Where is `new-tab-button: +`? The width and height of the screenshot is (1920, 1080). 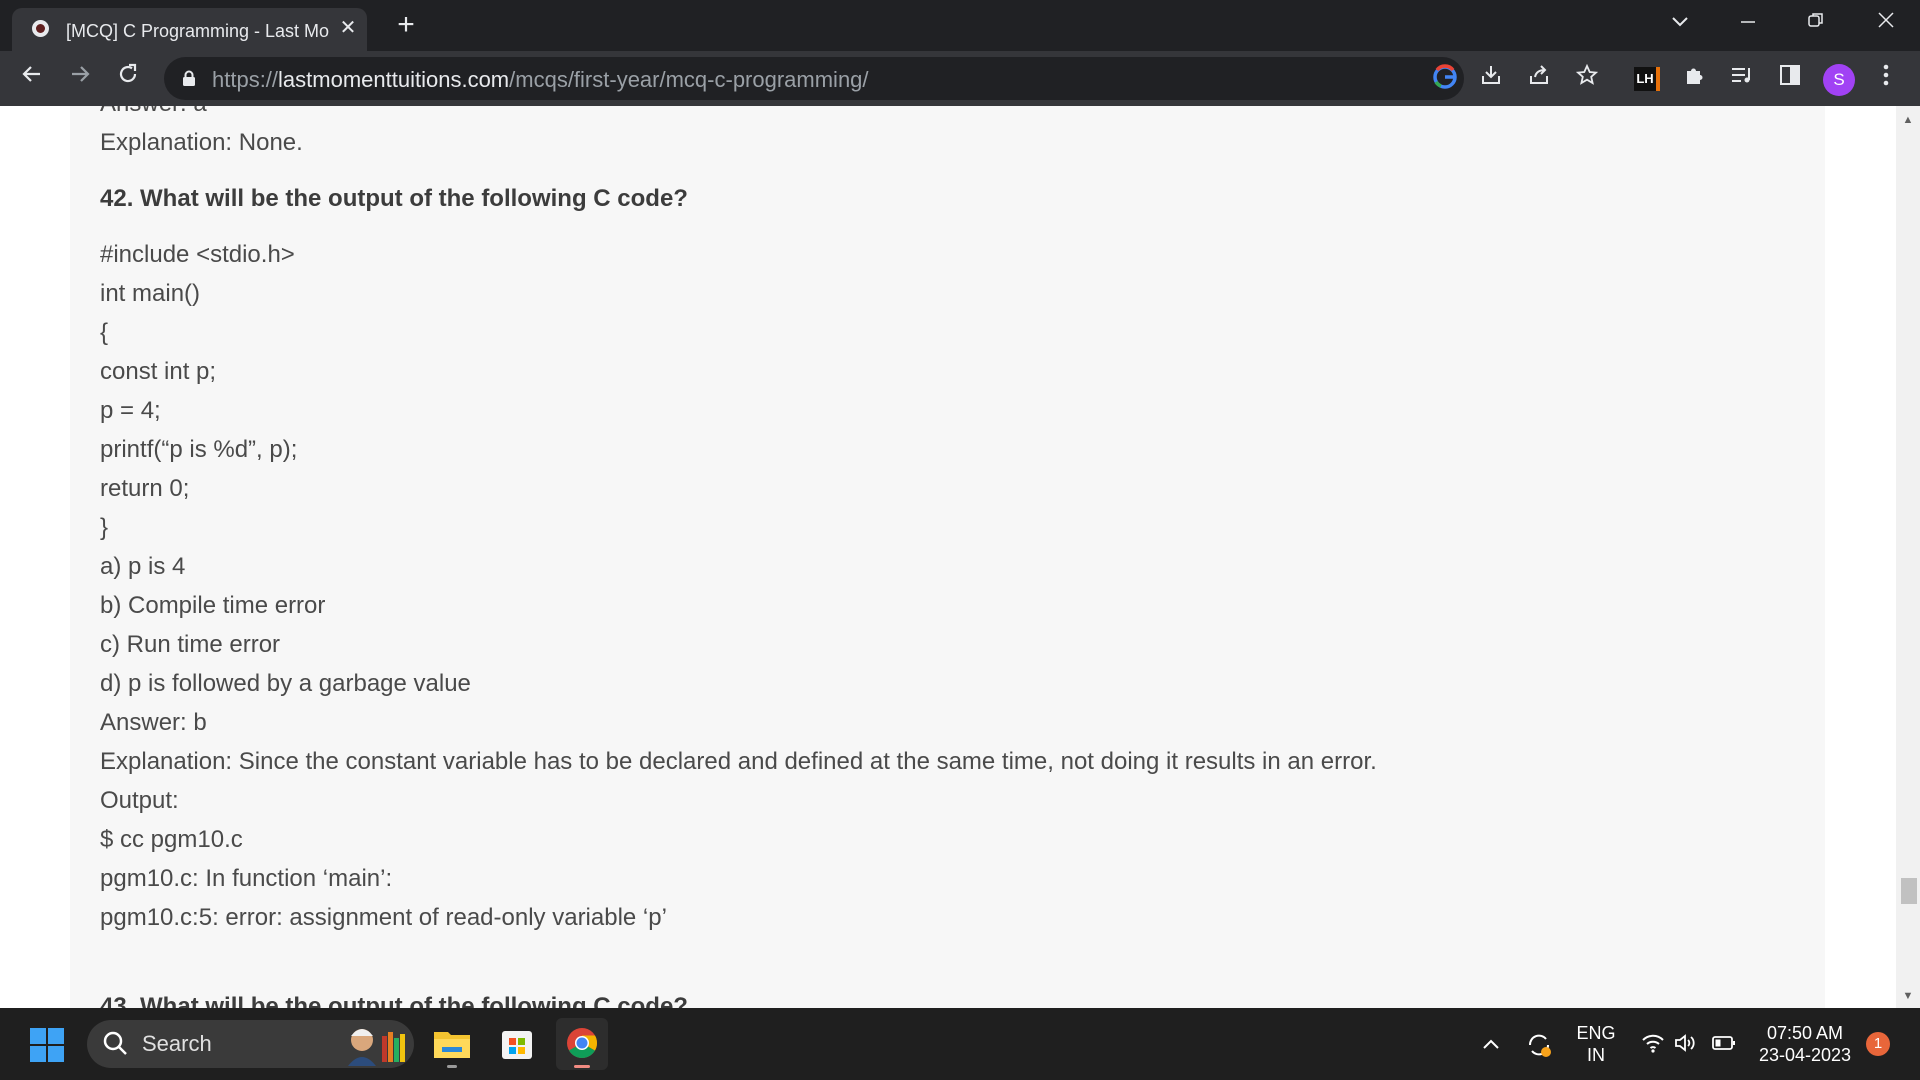 new-tab-button: + is located at coordinates (406, 26).